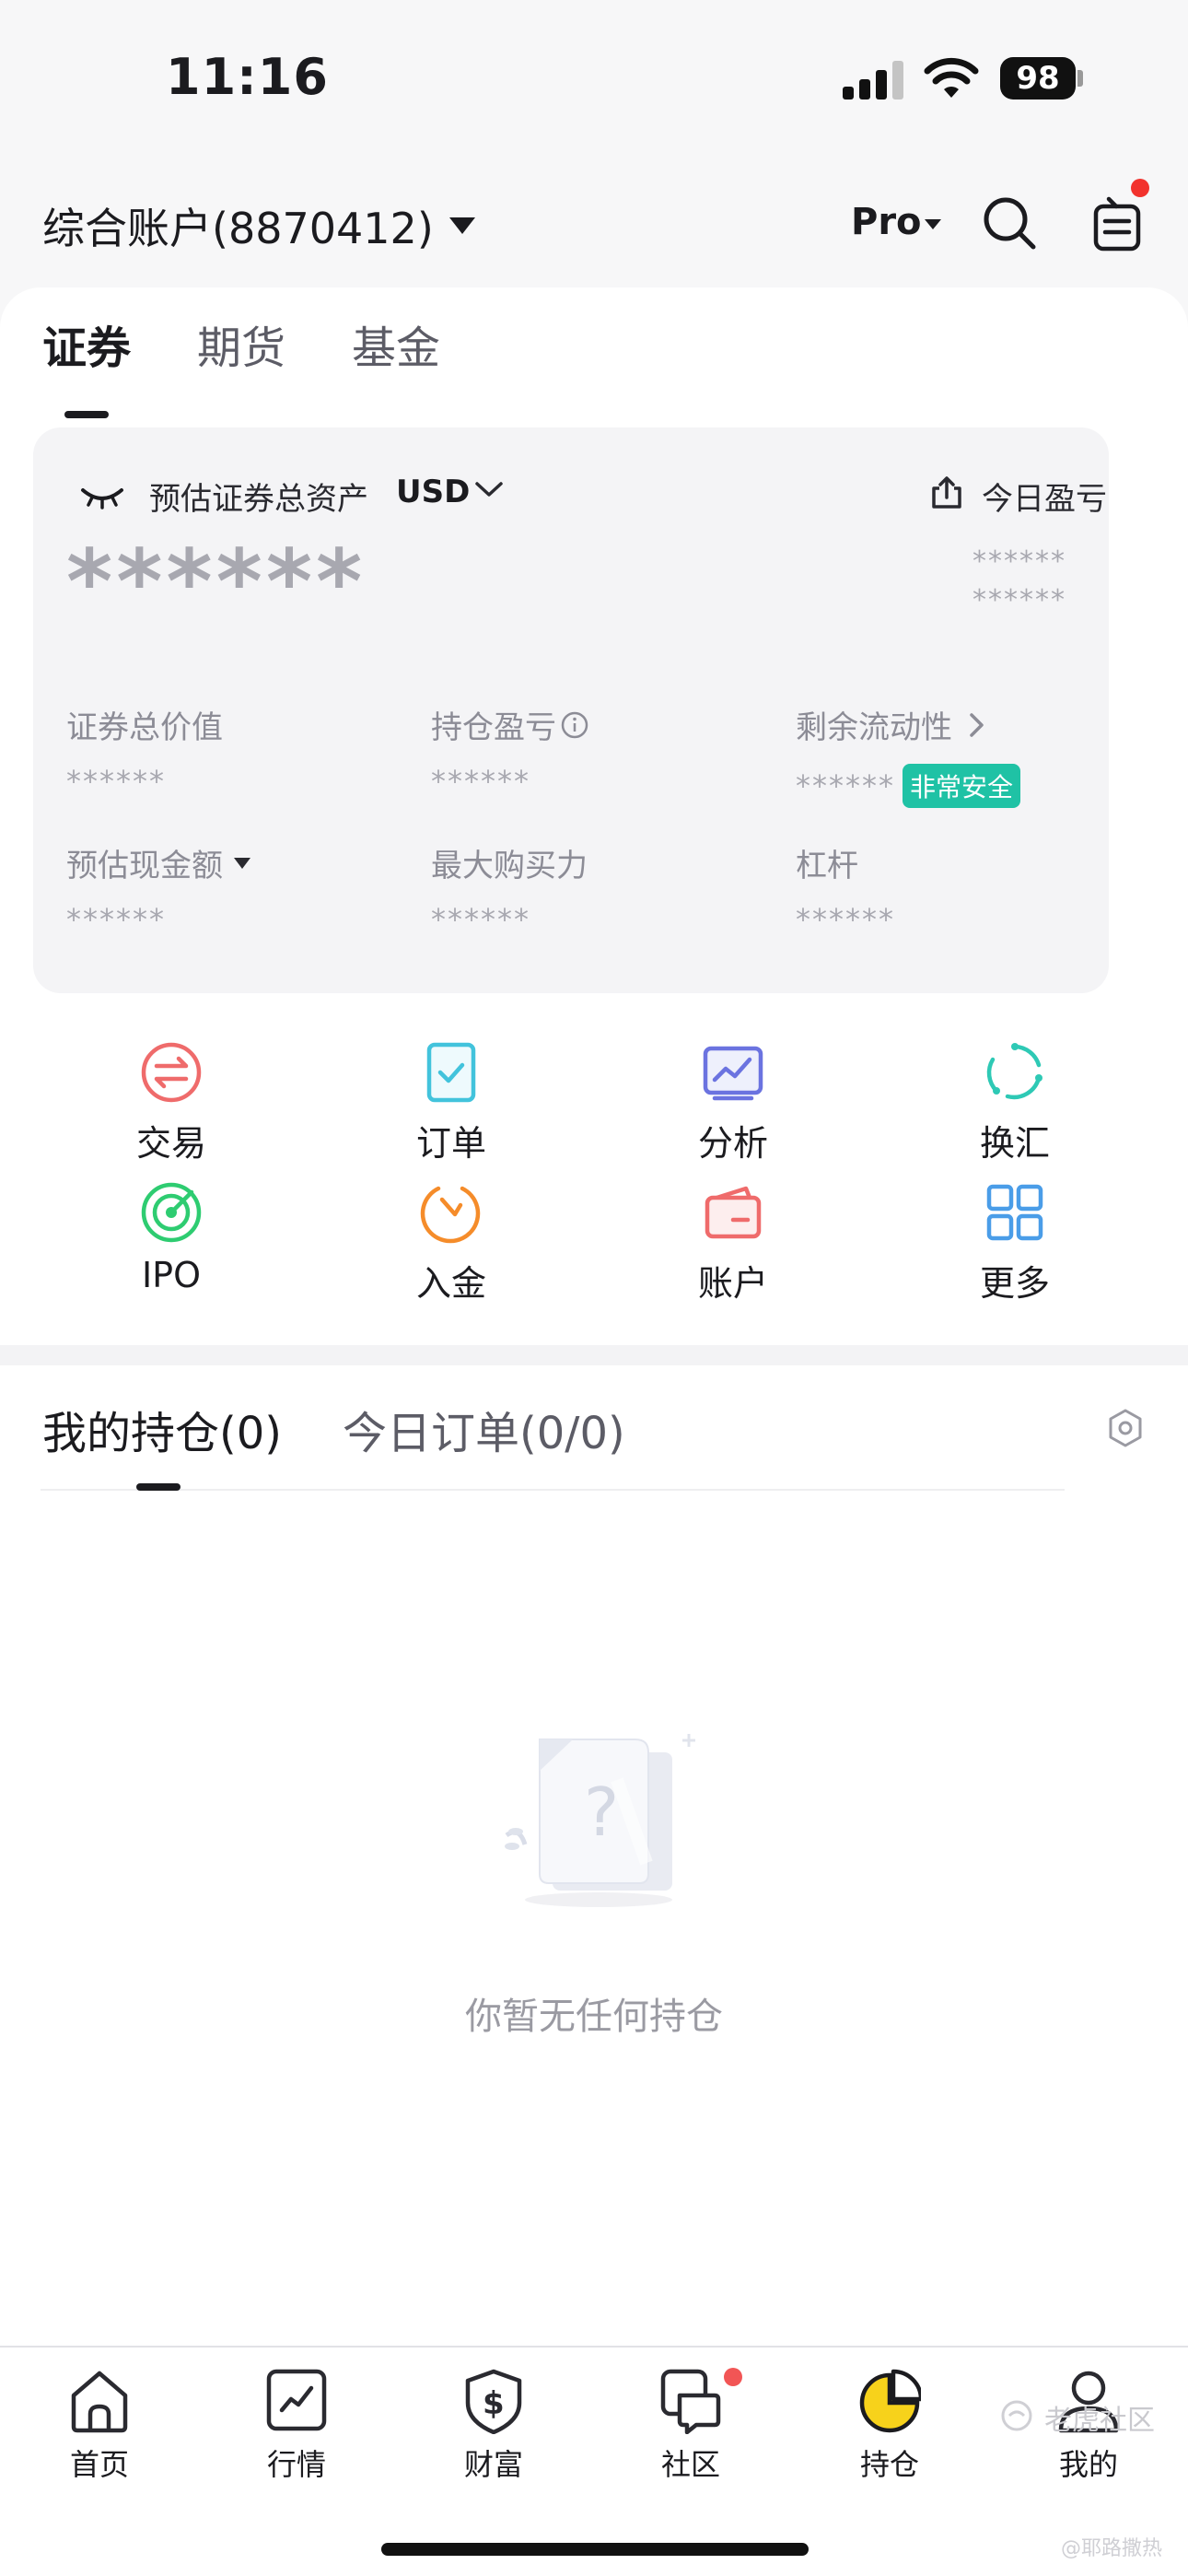 The width and height of the screenshot is (1188, 2576). What do you see at coordinates (733, 1212) in the screenshot?
I see `wallet-icon` at bounding box center [733, 1212].